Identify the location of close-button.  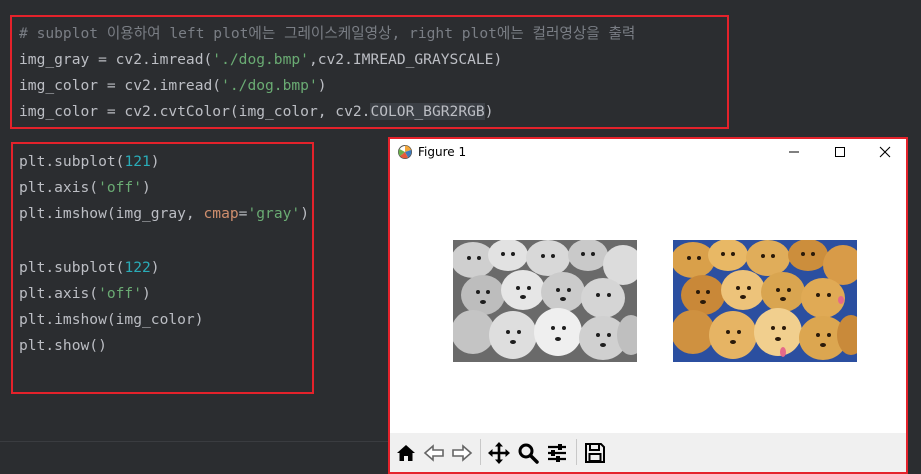
(885, 152).